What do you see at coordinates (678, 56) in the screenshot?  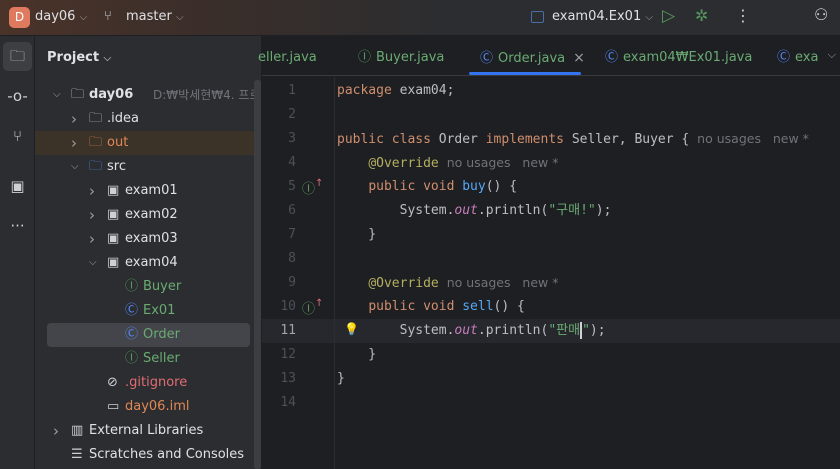 I see `tab-exam04-ex01-java: Ⓒexam04₩Ex01.java` at bounding box center [678, 56].